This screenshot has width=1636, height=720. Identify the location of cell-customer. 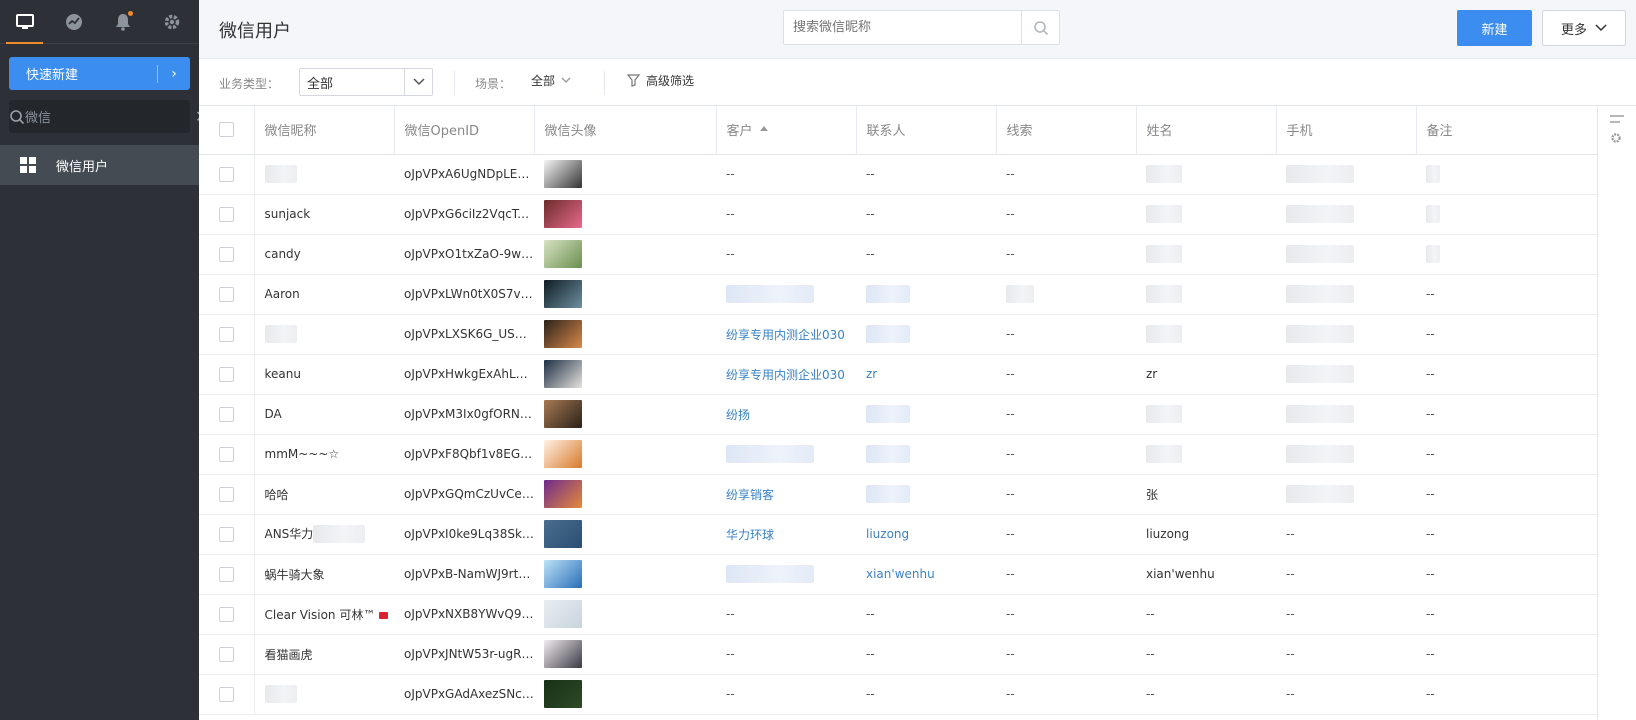
(786, 454).